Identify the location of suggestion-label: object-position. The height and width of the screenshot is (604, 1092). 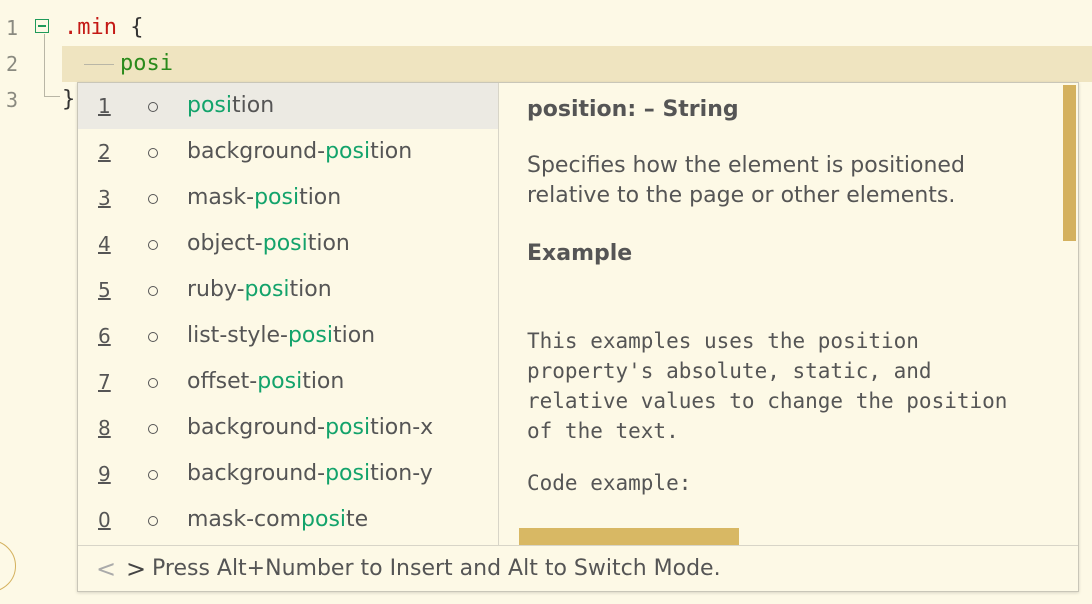
(268, 244).